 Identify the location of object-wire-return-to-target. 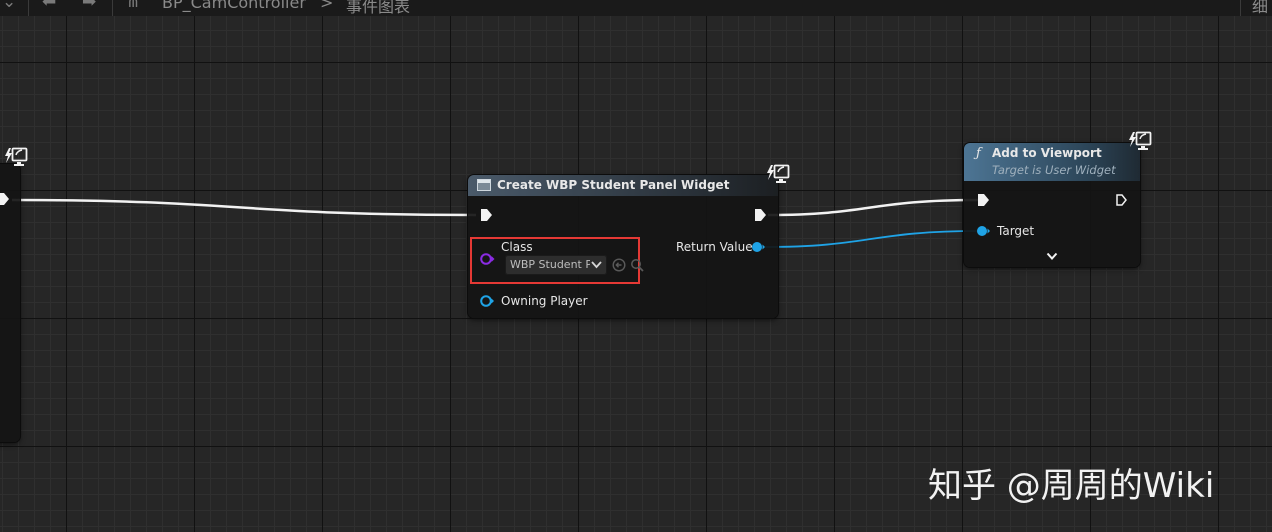
(872, 239).